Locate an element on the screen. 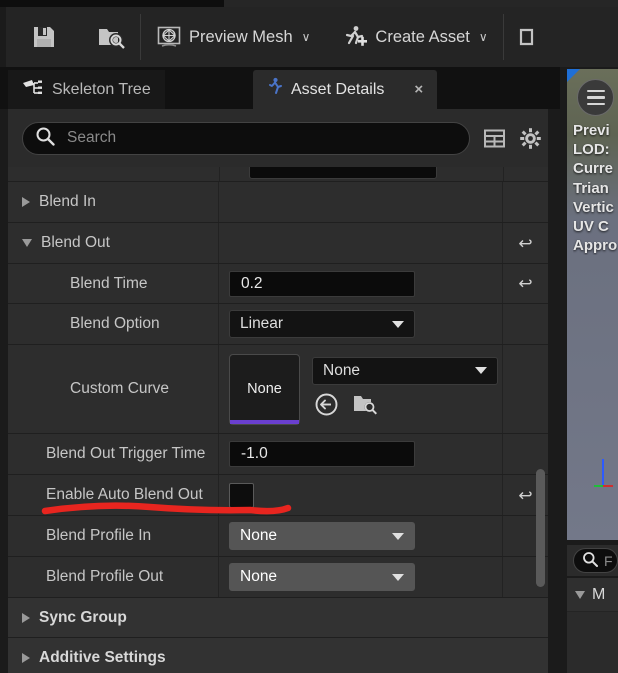  property-row-blend-profile-out: Blend Profile Out None is located at coordinates (278, 577).